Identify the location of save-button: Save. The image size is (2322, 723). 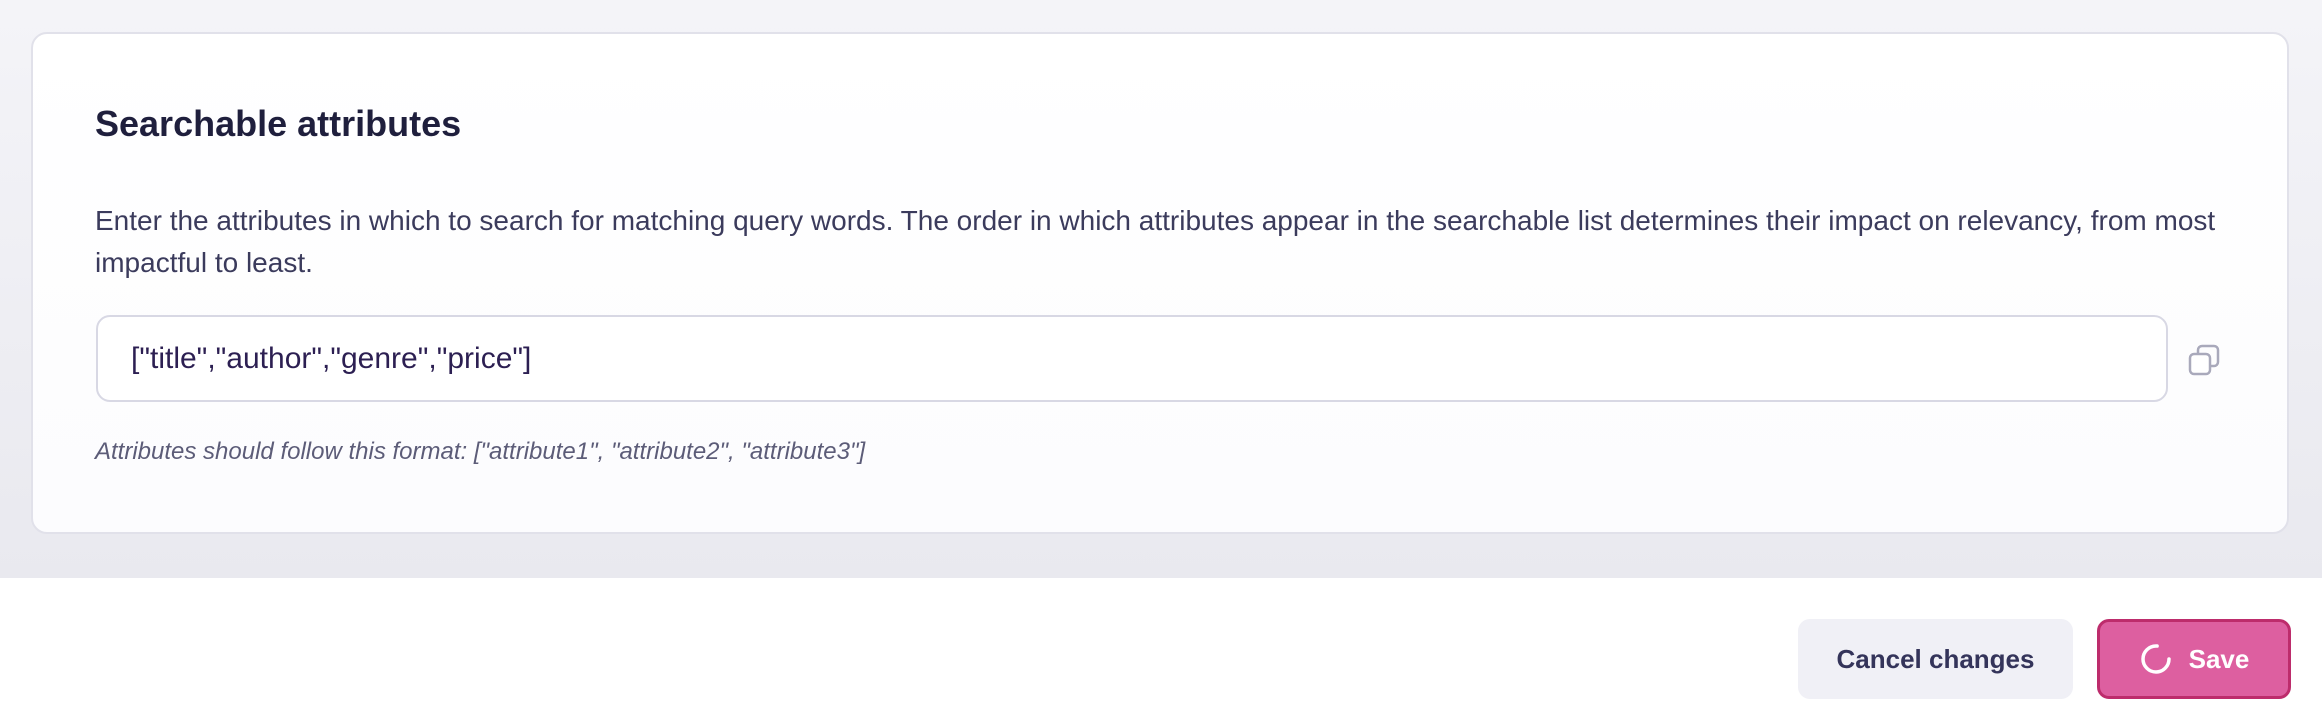
(2194, 659).